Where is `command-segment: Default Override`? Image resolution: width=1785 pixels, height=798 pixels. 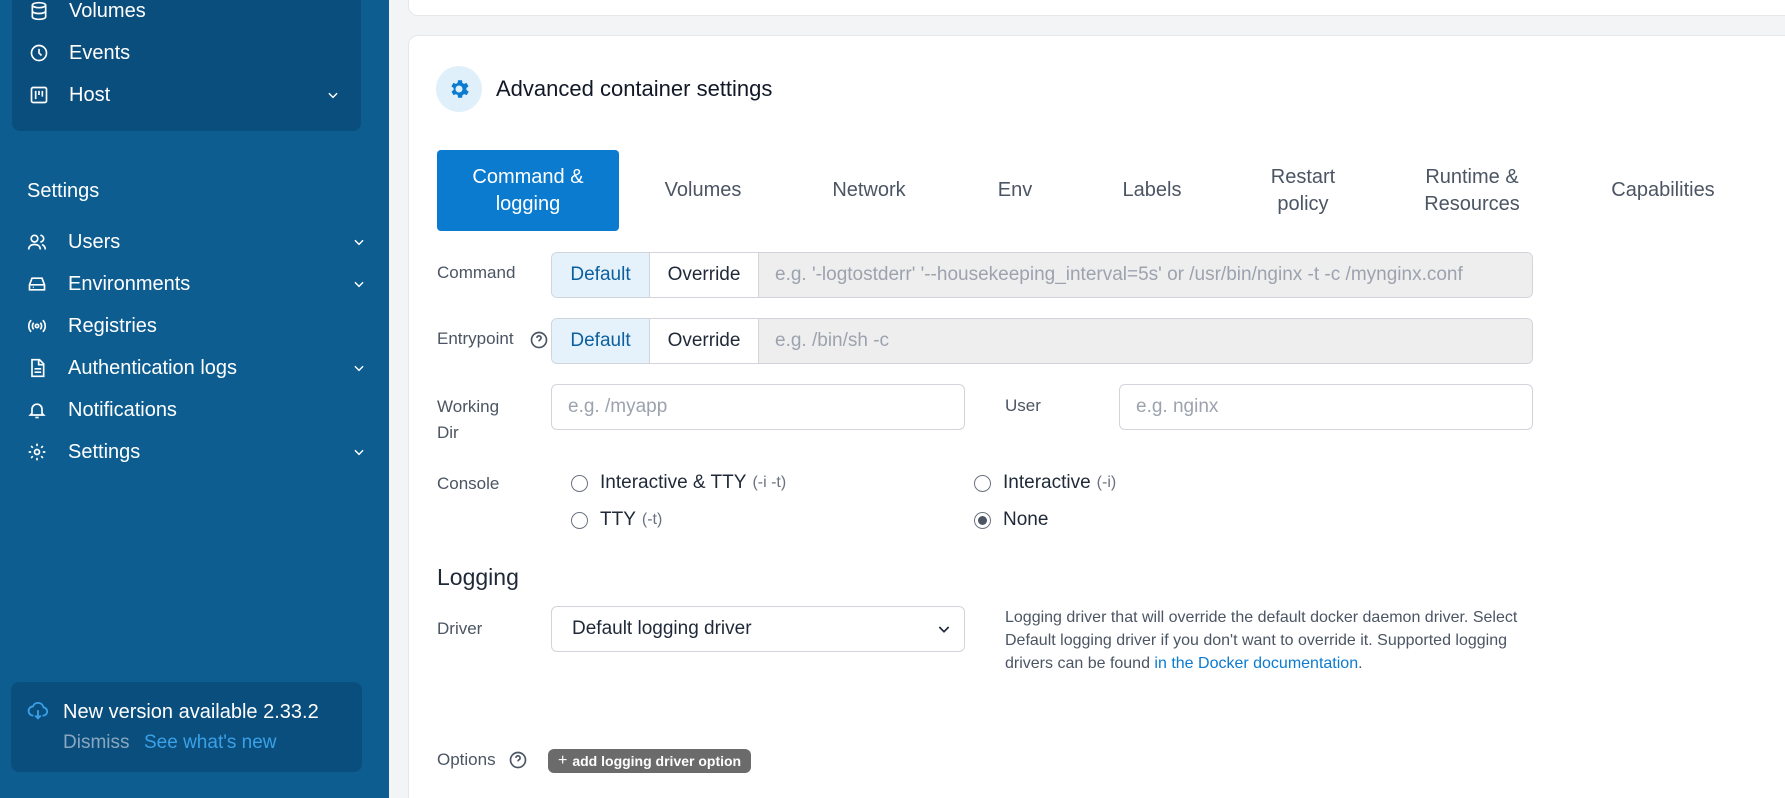 command-segment: Default Override is located at coordinates (1042, 275).